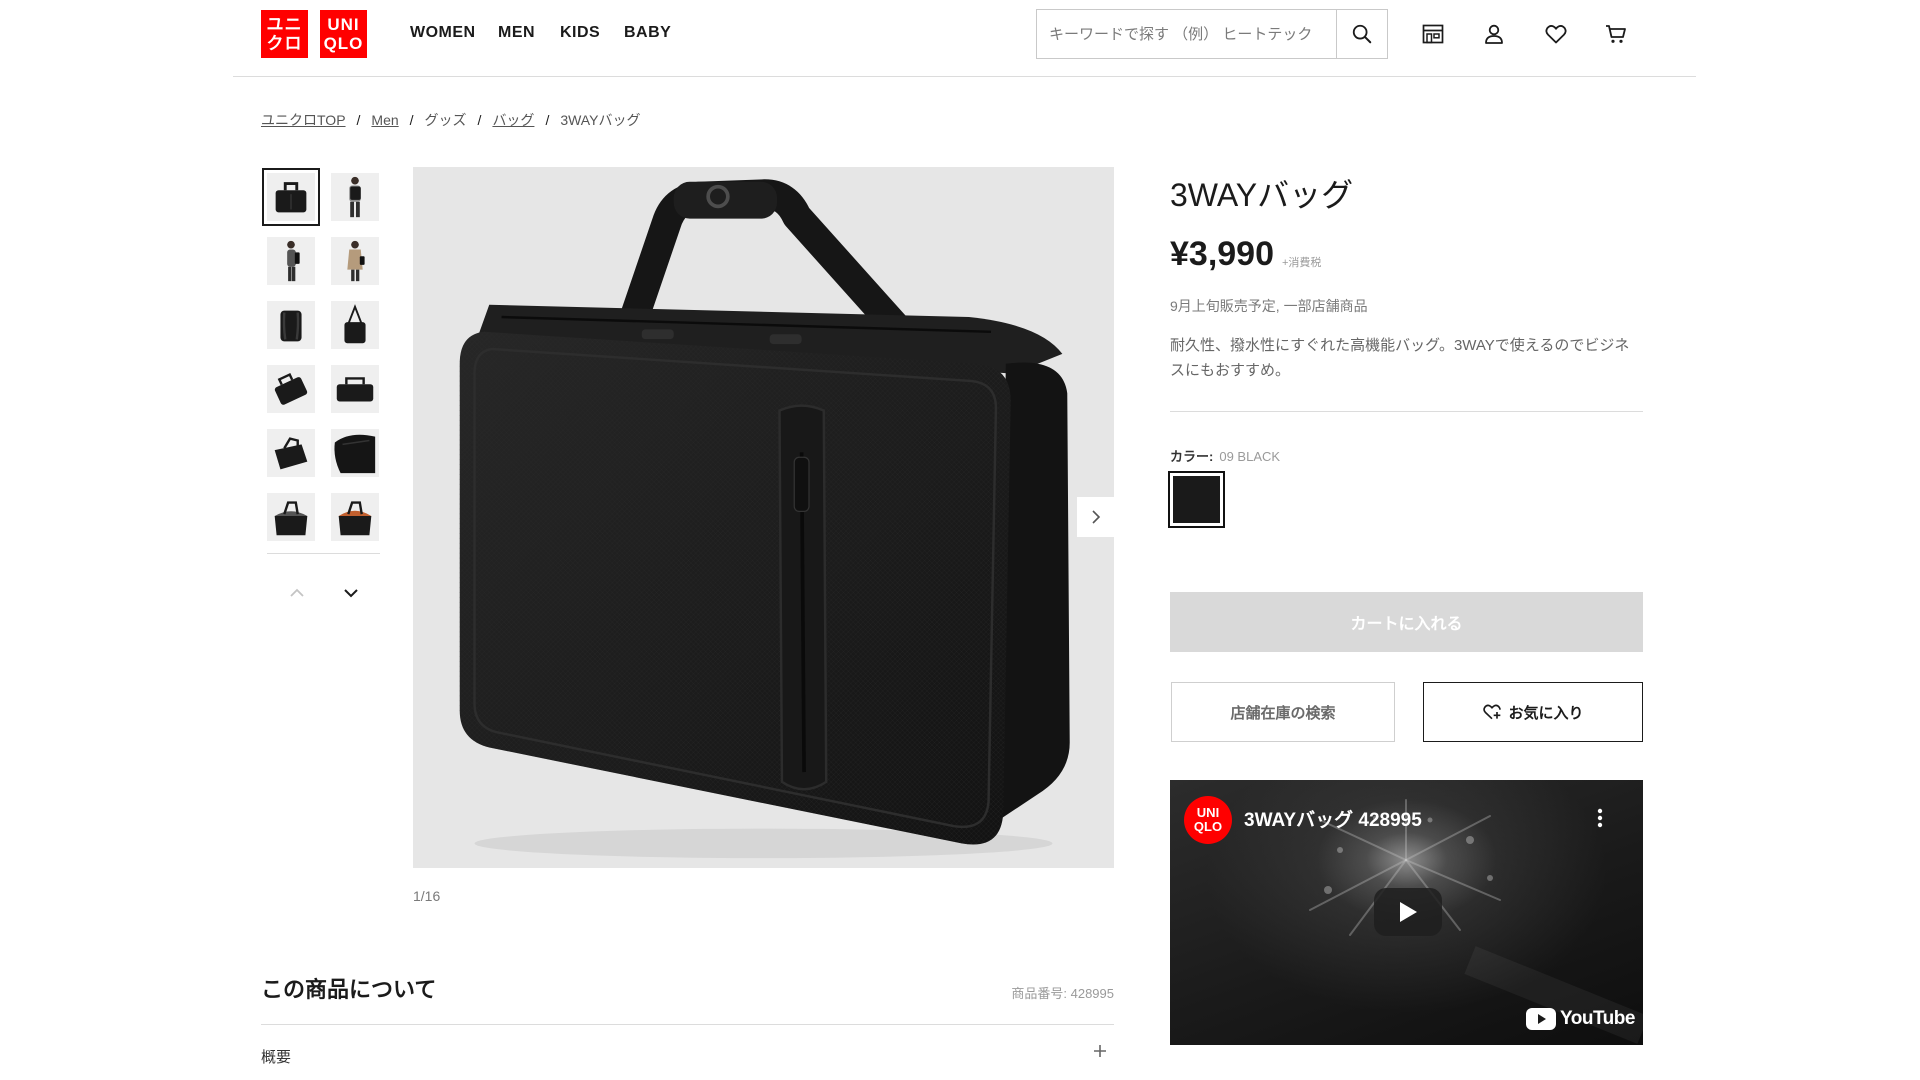  Describe the element at coordinates (1333, 818) in the screenshot. I see `video-title: 3WAYバッグ 428995` at that location.